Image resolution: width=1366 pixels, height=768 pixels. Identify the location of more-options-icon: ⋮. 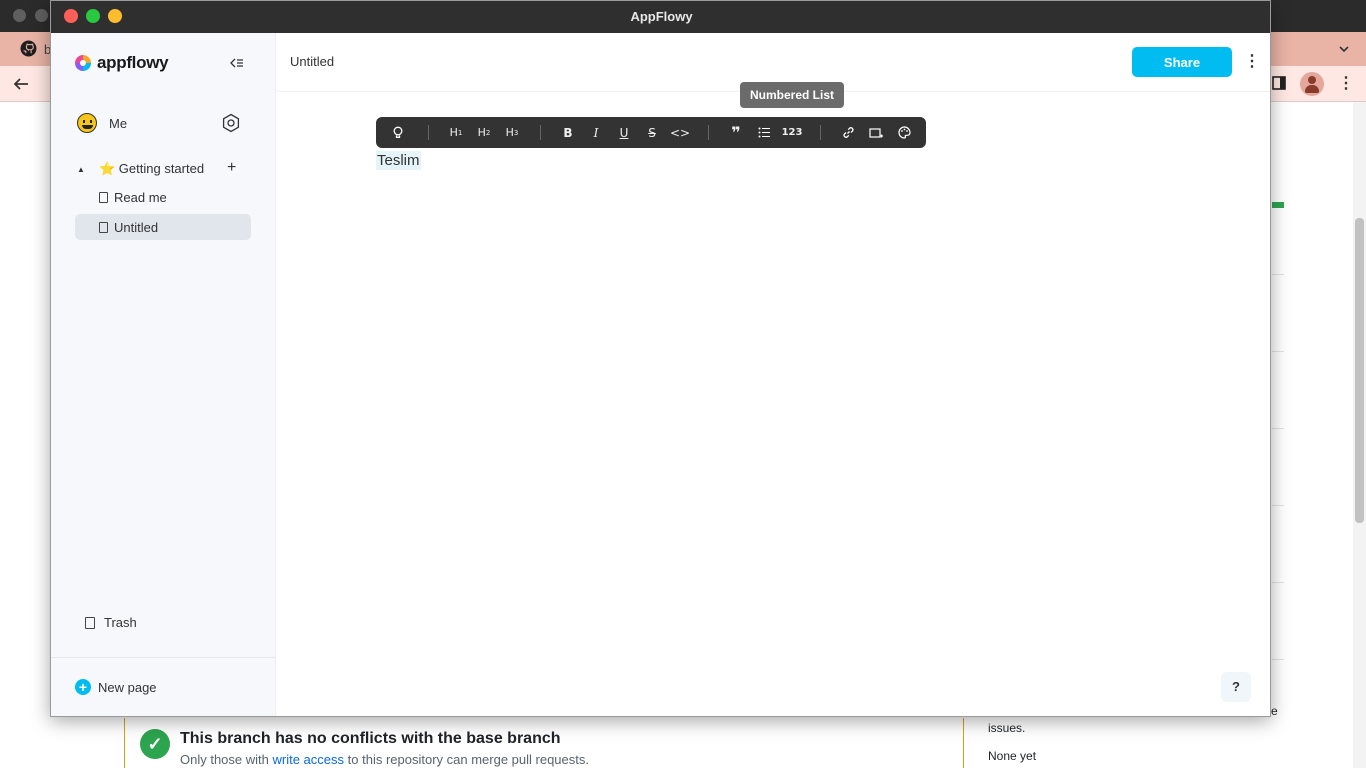
(1252, 62).